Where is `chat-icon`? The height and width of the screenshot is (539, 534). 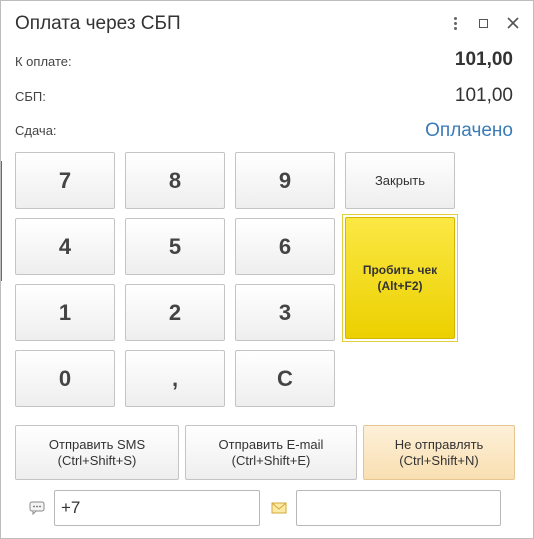 chat-icon is located at coordinates (37, 508).